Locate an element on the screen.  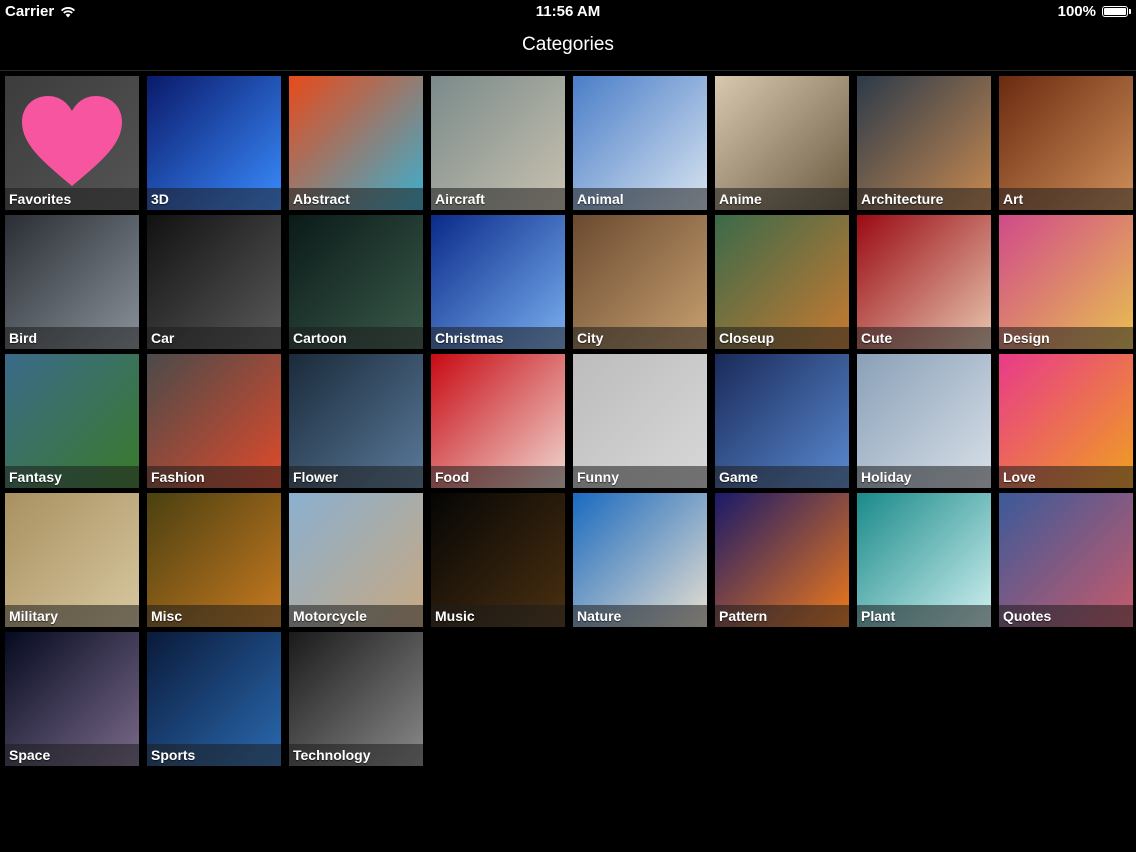
category-tile-misc: Misc is located at coordinates (214, 560).